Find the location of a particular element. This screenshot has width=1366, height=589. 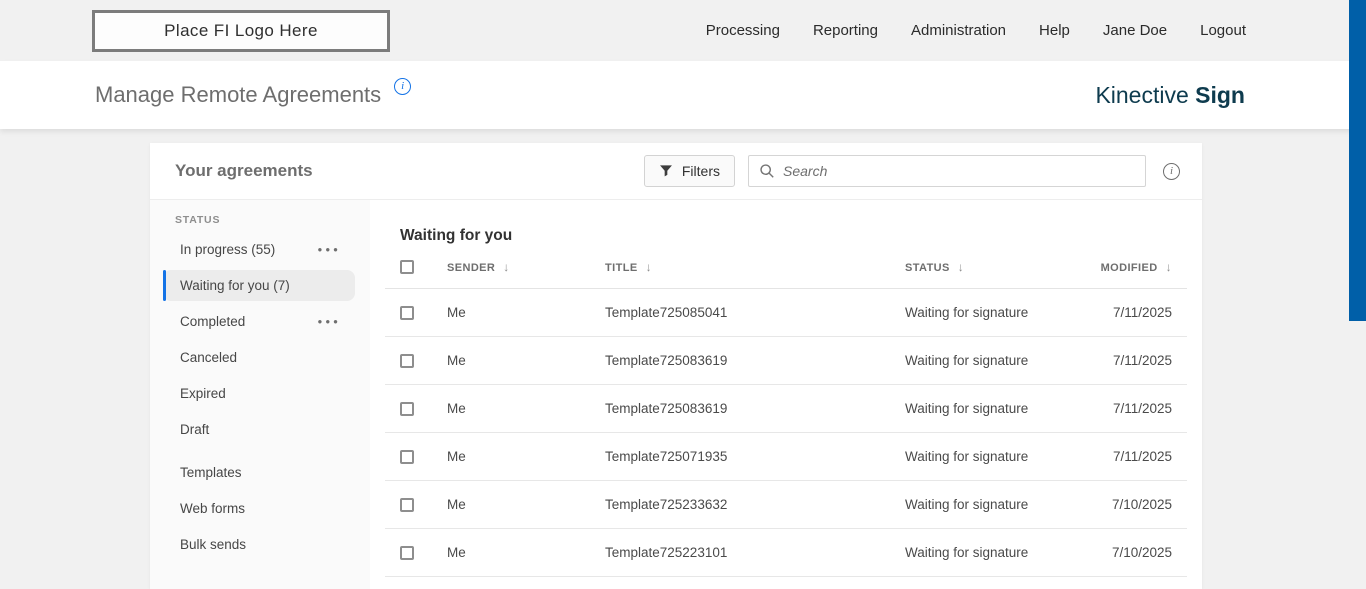

cell-title: Template725085041 is located at coordinates (666, 312).